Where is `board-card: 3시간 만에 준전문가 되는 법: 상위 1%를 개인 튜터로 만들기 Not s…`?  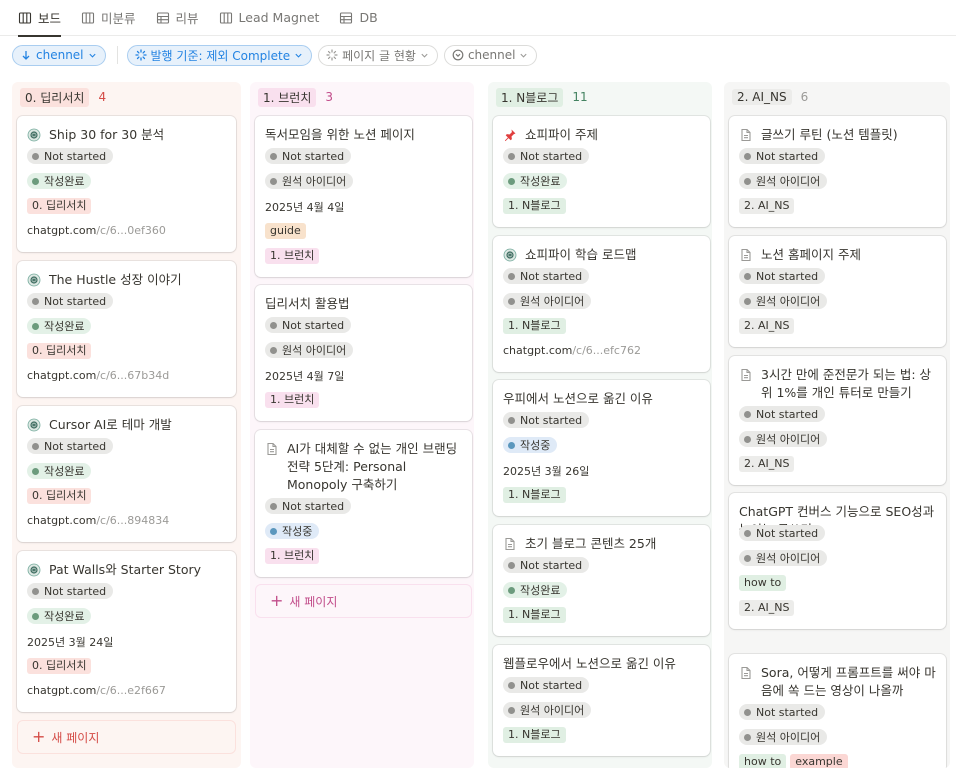 board-card: 3시간 만에 준전문가 되는 법: 상위 1%를 개인 튜터로 만들기 Not s… is located at coordinates (837, 420).